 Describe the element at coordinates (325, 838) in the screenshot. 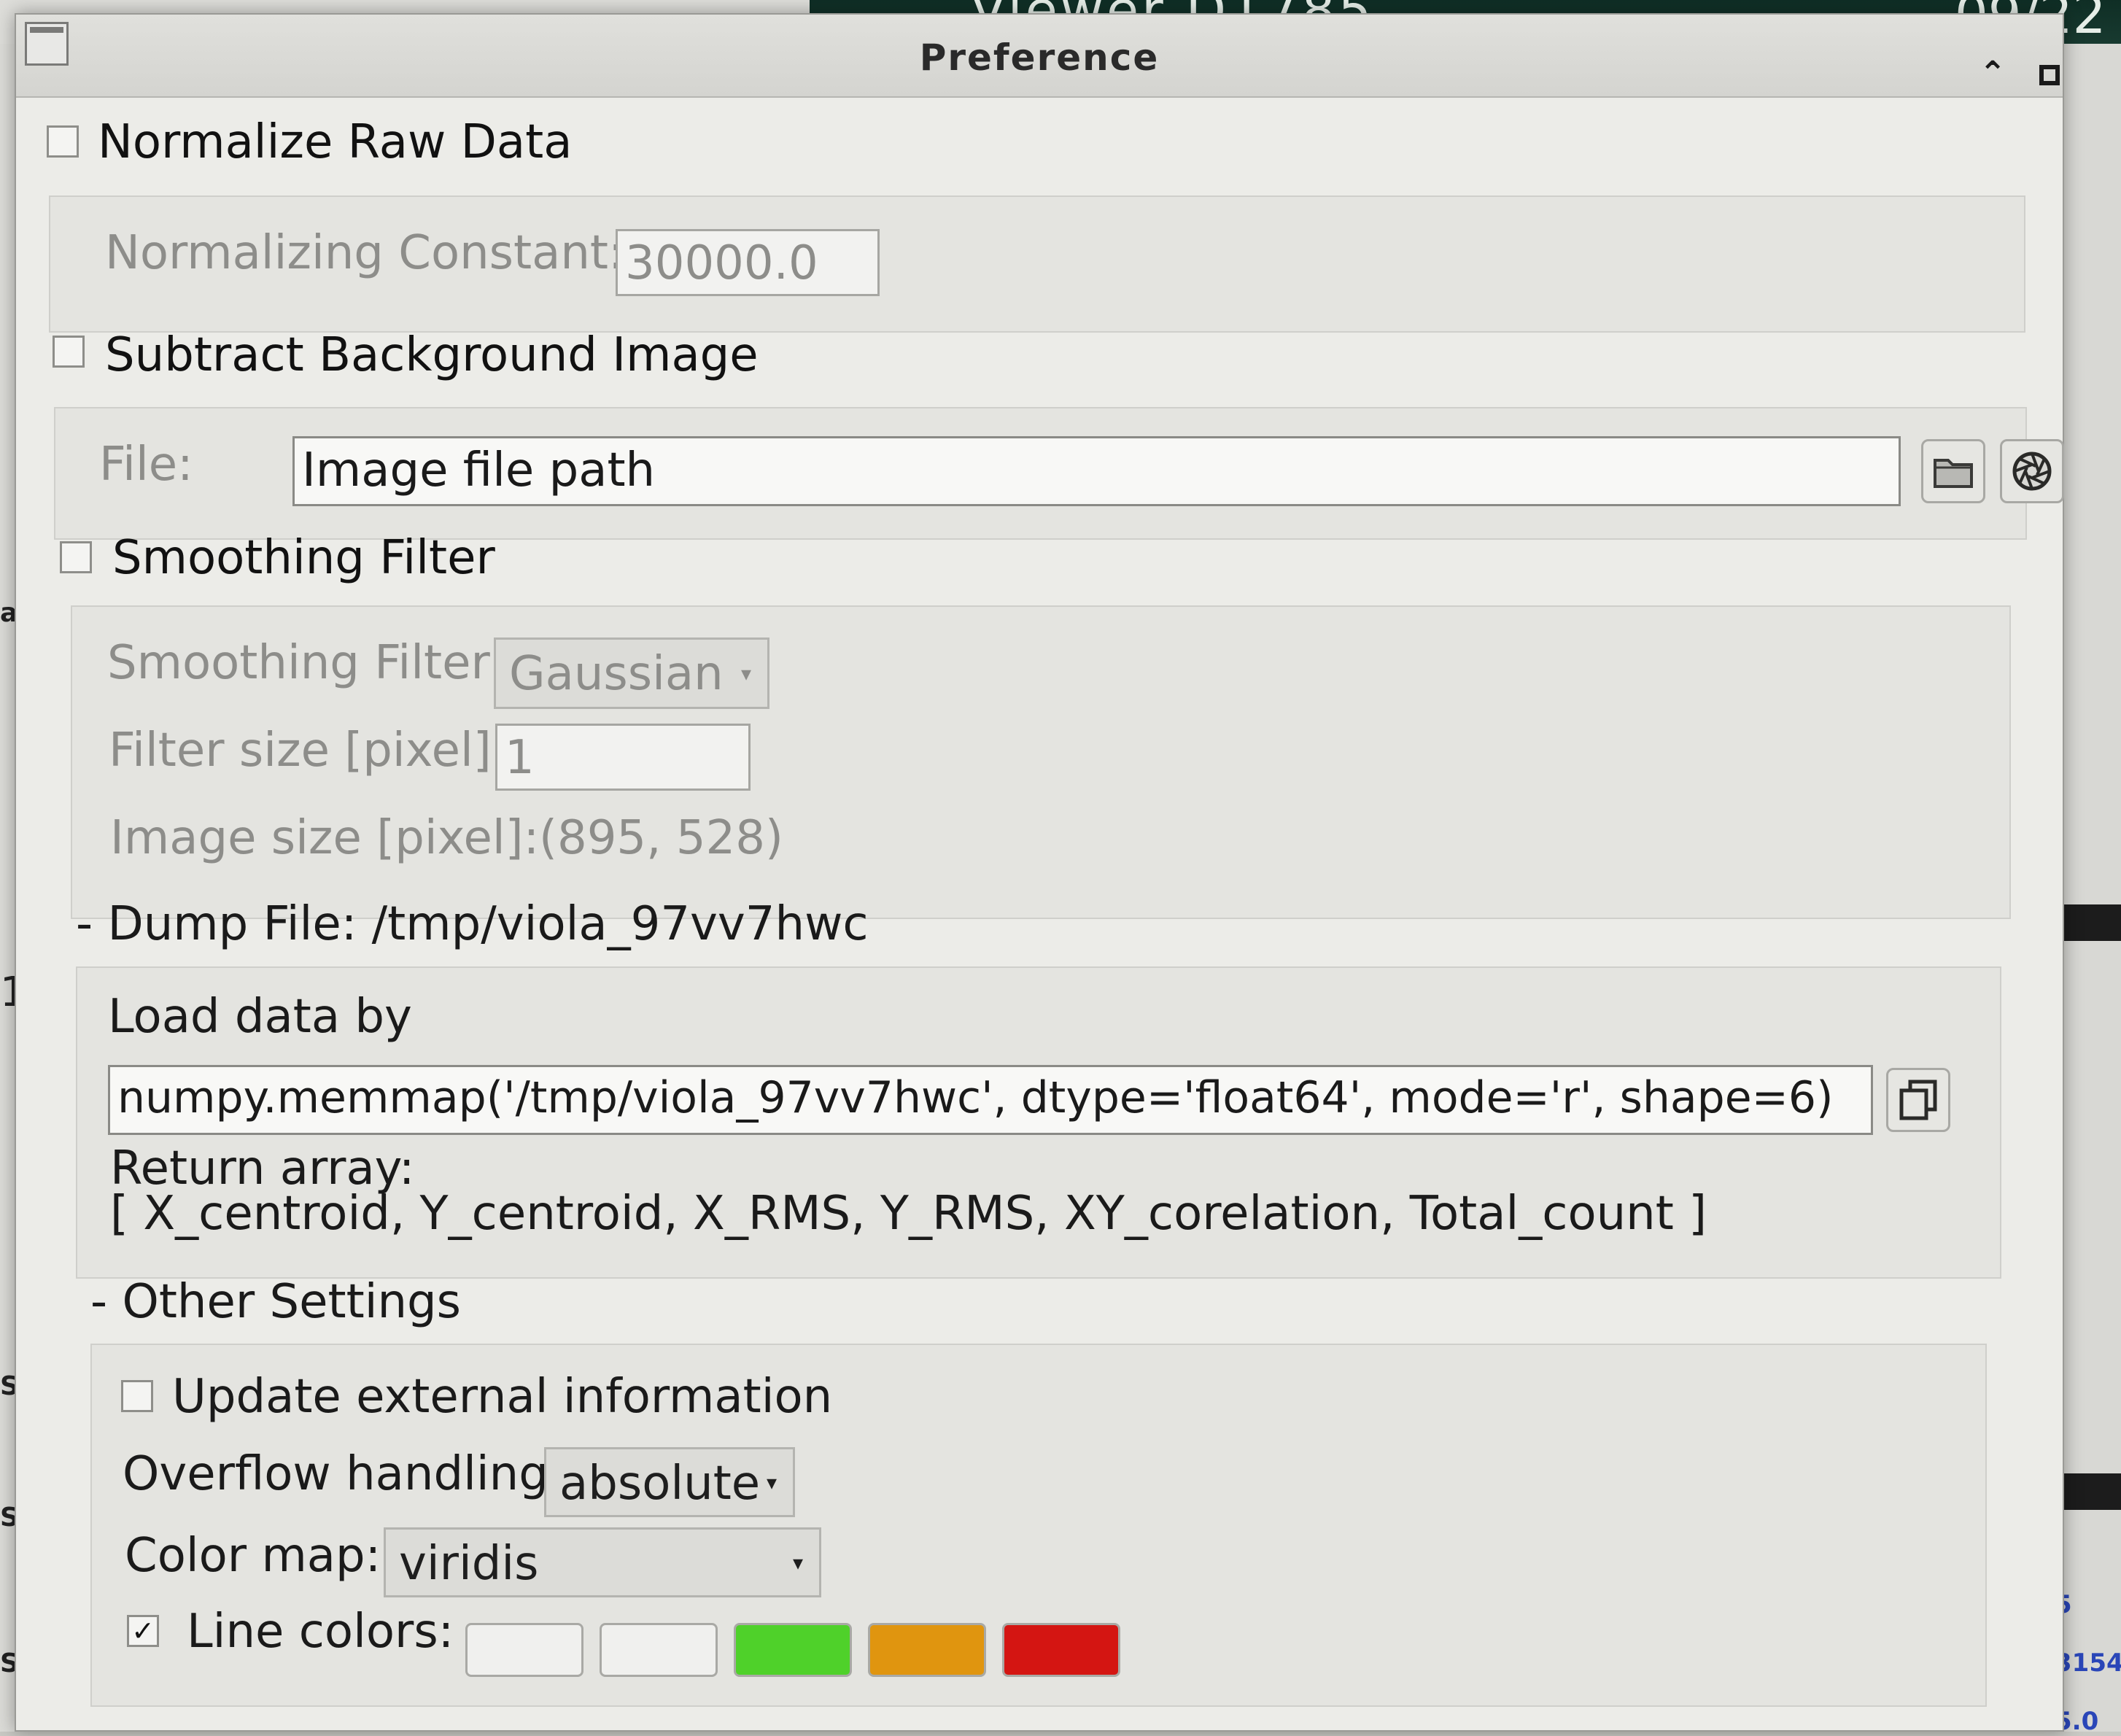

I see `image-size-label: Image size [pixel]:` at that location.